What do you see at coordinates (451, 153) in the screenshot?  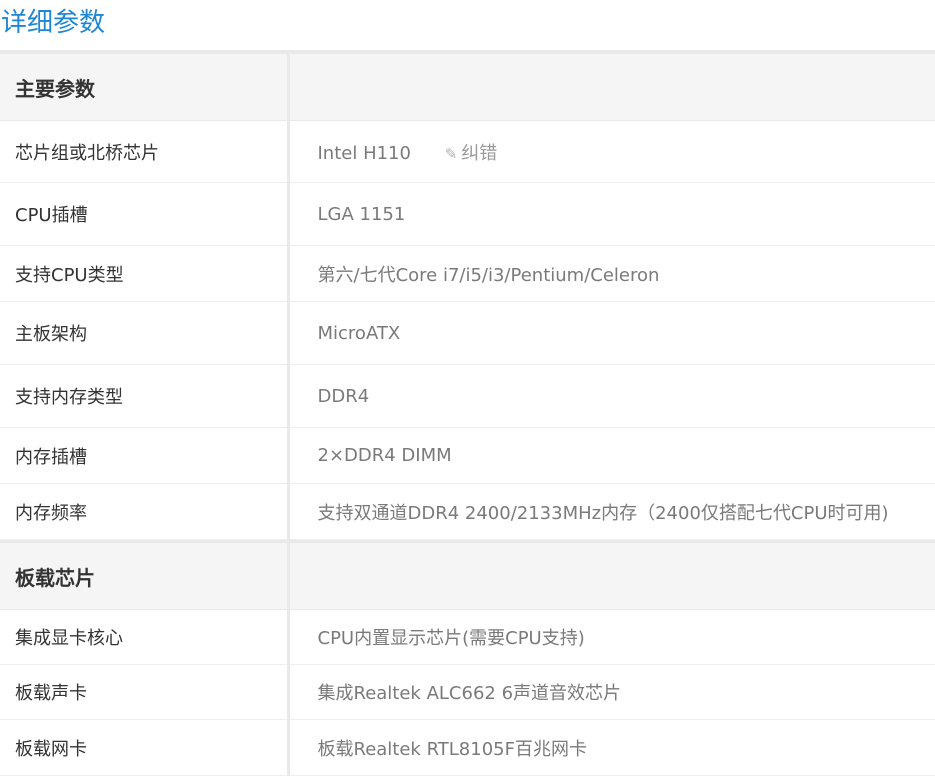 I see `pencil-icon: ✎` at bounding box center [451, 153].